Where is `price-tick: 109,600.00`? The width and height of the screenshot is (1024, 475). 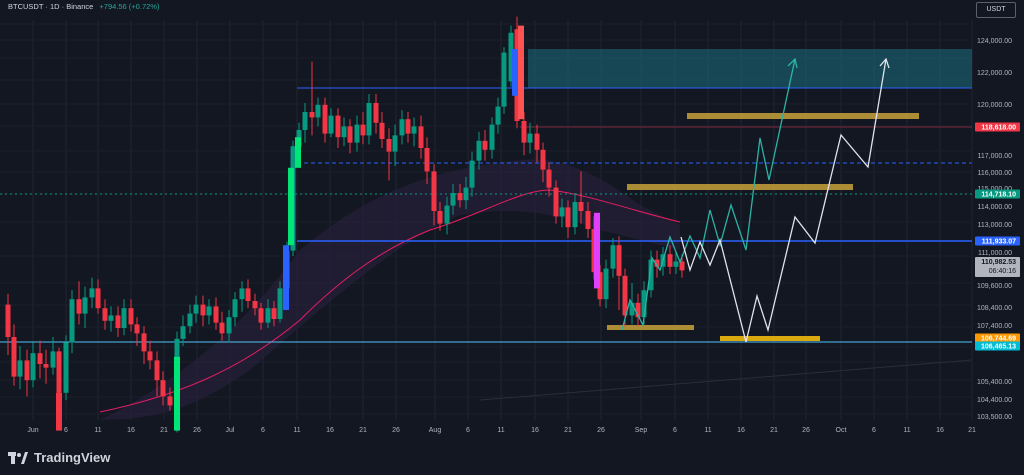
price-tick: 109,600.00 is located at coordinates (994, 286).